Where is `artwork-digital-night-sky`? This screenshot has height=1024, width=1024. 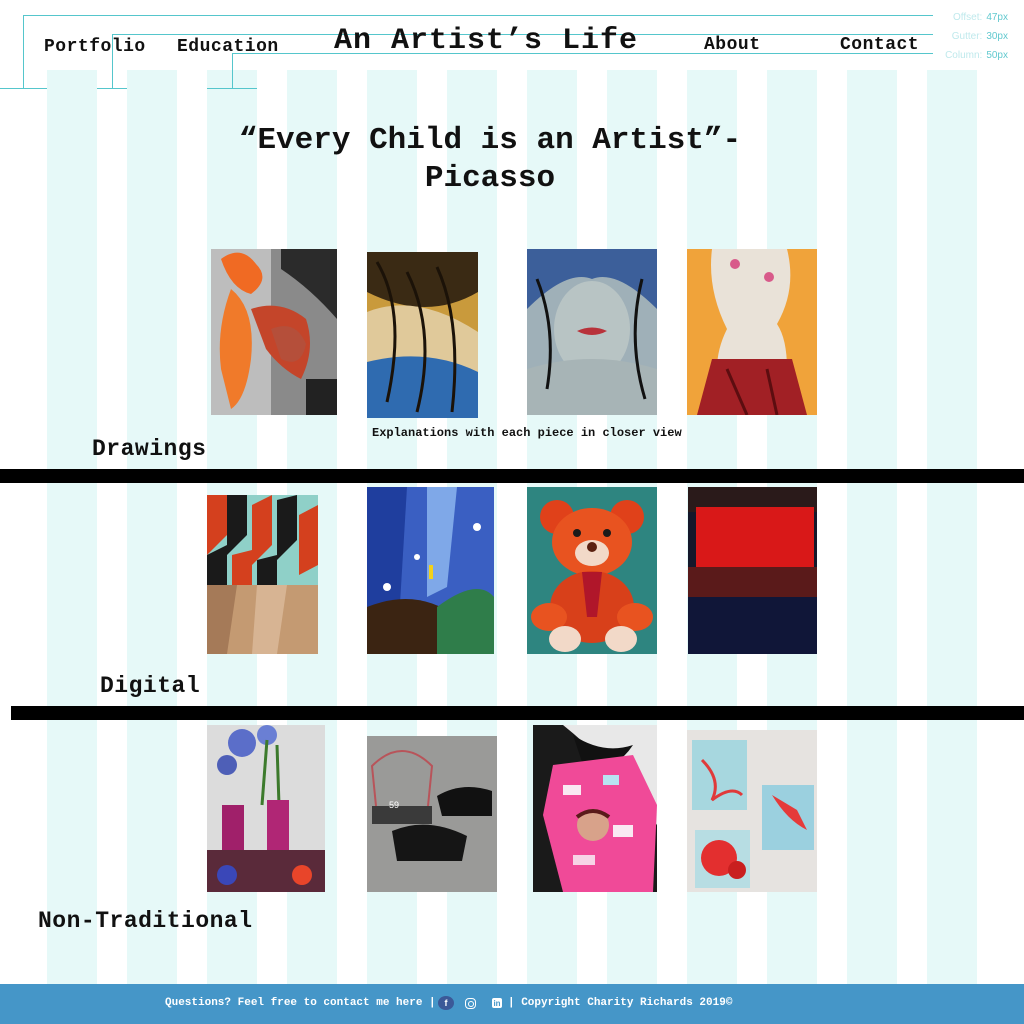 artwork-digital-night-sky is located at coordinates (430, 570).